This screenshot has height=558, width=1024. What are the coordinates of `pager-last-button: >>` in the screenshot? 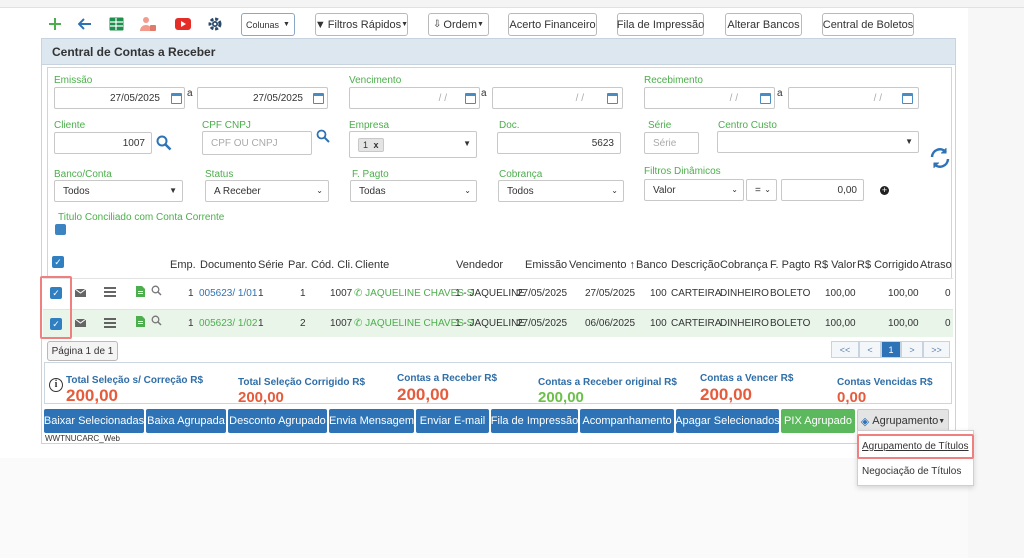 It's located at (936, 349).